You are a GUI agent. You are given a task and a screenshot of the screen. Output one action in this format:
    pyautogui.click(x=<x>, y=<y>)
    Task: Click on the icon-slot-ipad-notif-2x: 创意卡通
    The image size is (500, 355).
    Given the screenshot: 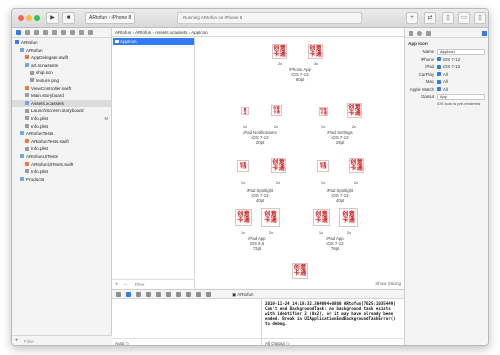 What is the action you would take?
    pyautogui.click(x=276, y=110)
    